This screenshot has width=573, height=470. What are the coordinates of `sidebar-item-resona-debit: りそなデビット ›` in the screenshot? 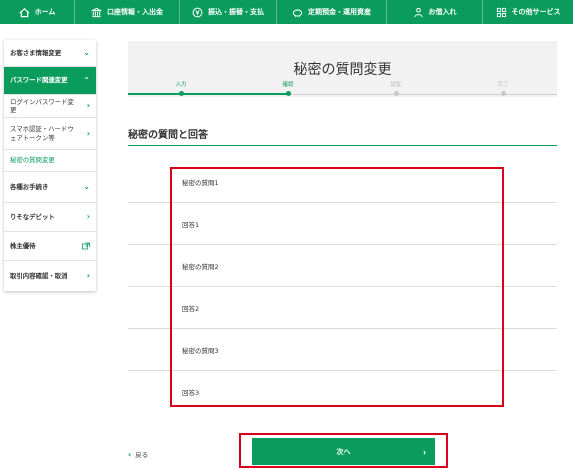 It's located at (50, 217).